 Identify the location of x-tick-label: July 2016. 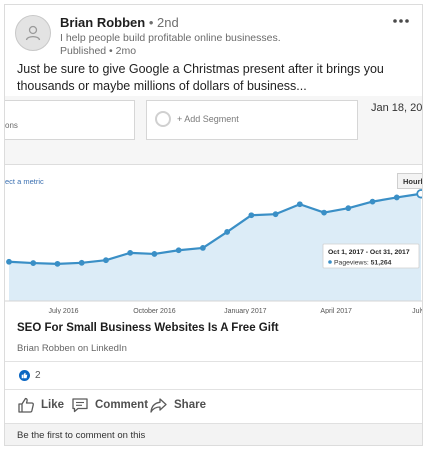
(64, 311).